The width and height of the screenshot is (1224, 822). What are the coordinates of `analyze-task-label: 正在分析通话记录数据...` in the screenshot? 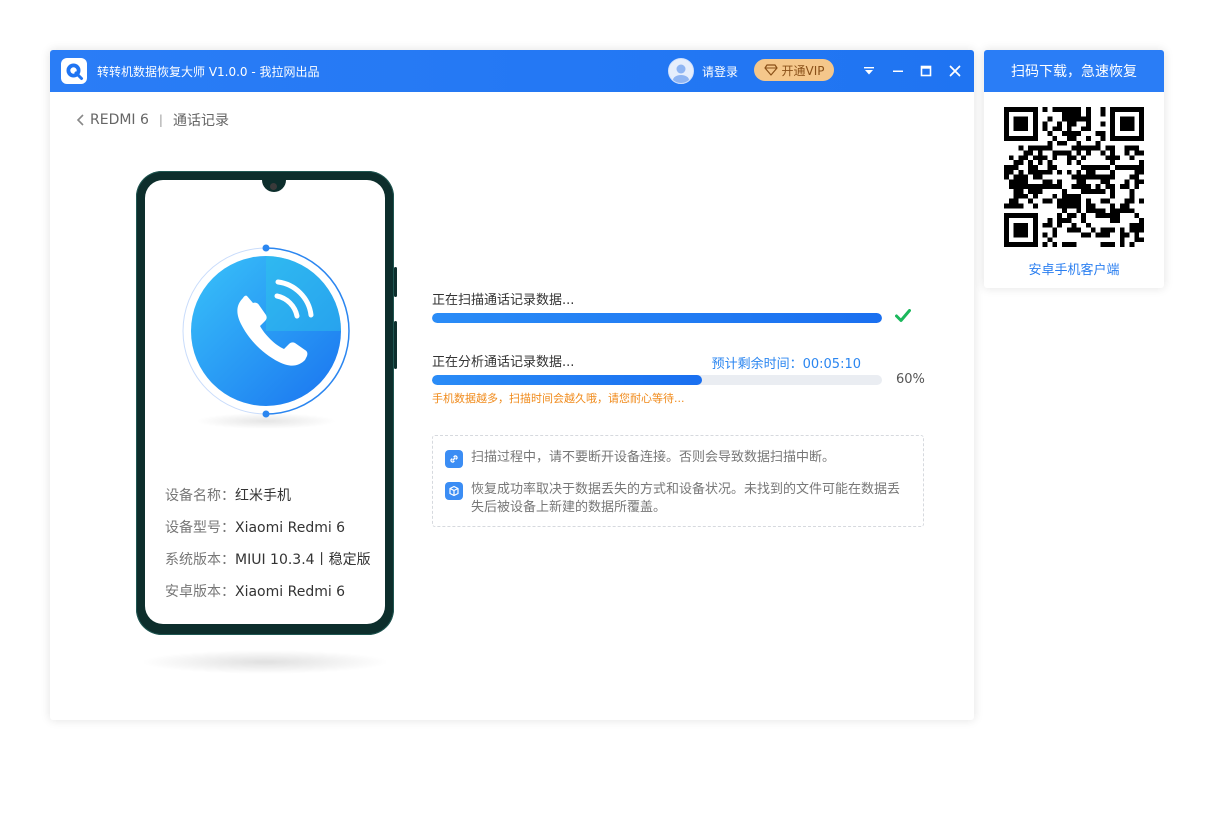 It's located at (503, 362).